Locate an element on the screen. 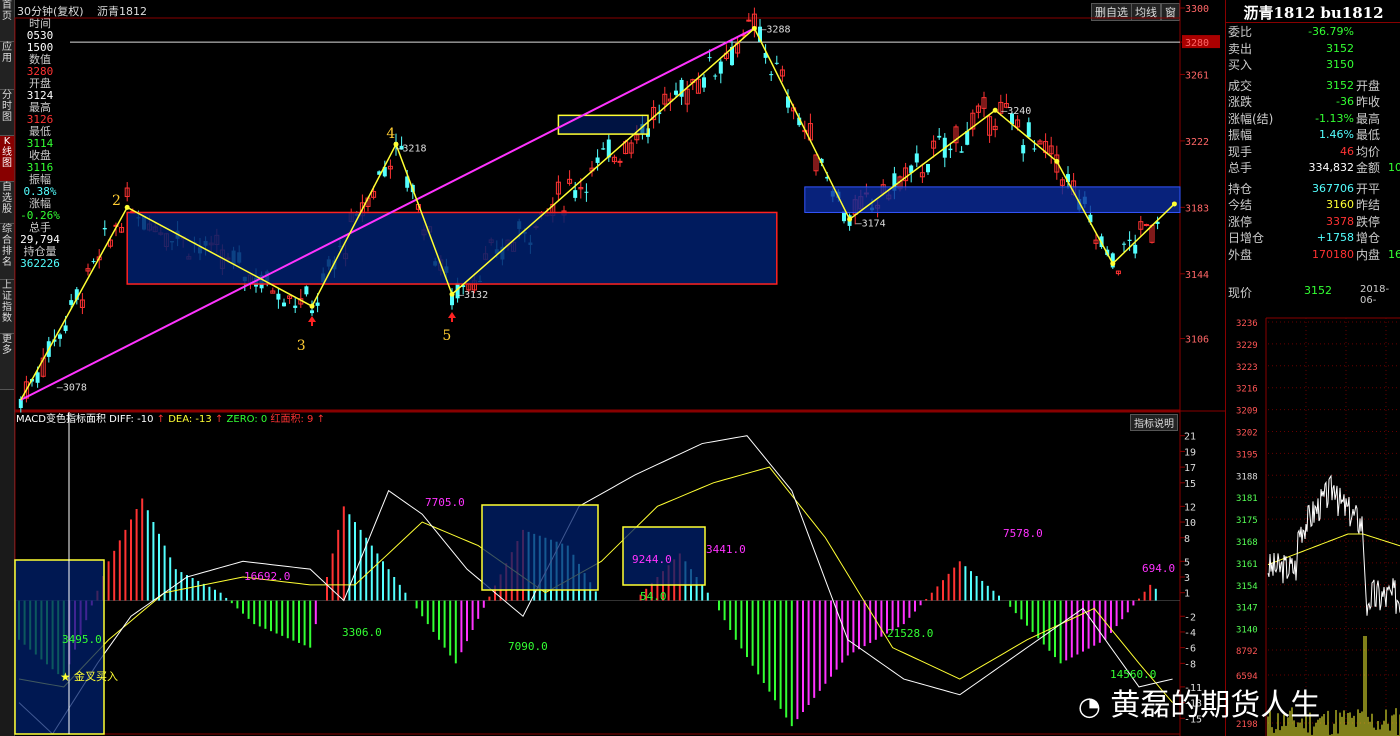  weibo-icon: ◔ is located at coordinates (1089, 707).